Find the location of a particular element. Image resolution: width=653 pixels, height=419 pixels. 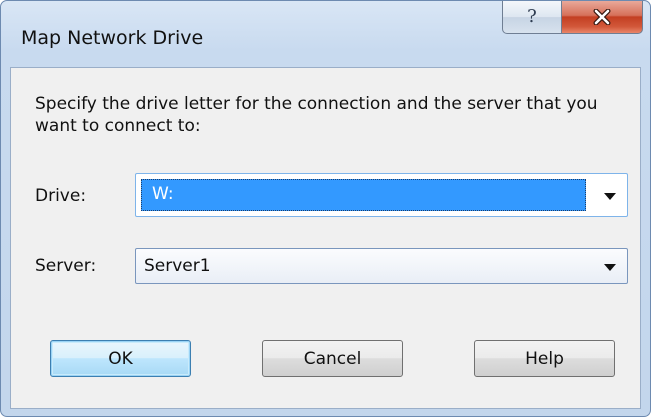

titlebar-help-button: ? is located at coordinates (532, 17).